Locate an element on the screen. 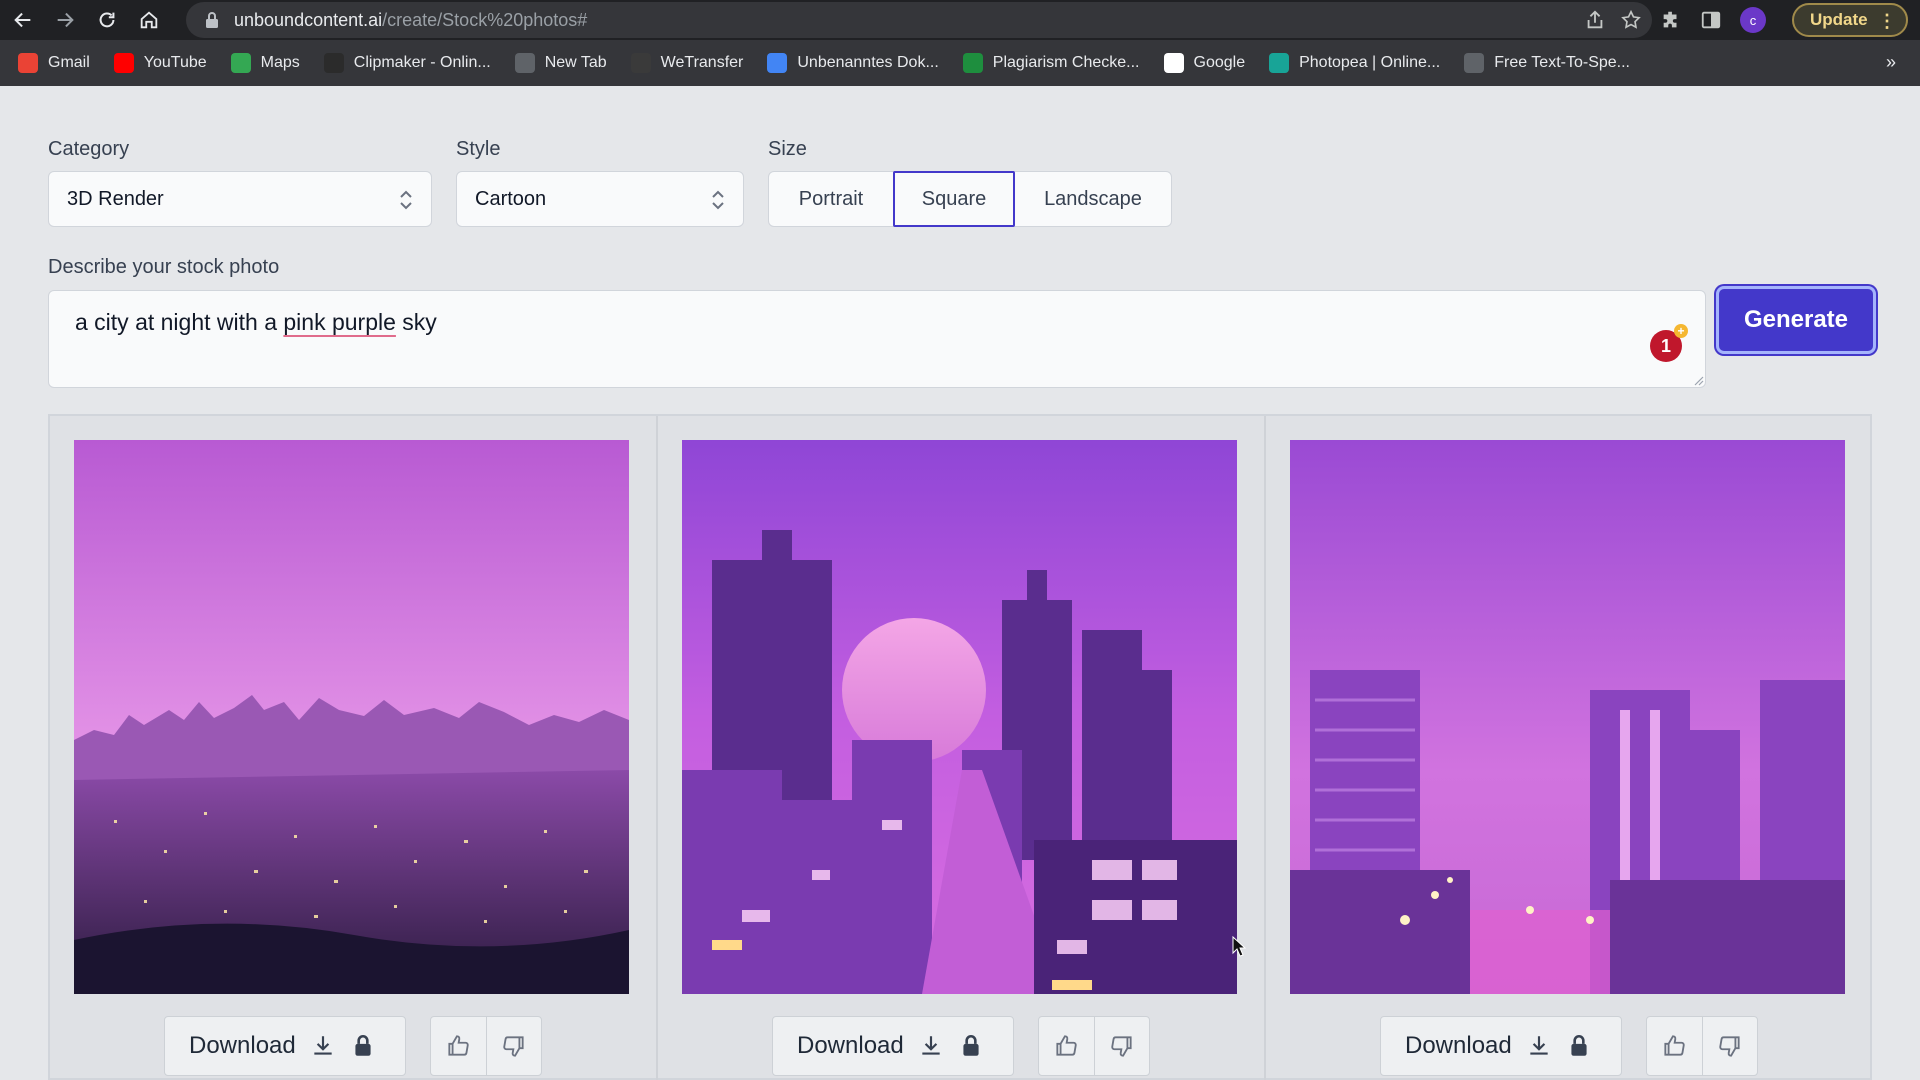 This screenshot has height=1080, width=1920. extensions-icon is located at coordinates (1671, 20).